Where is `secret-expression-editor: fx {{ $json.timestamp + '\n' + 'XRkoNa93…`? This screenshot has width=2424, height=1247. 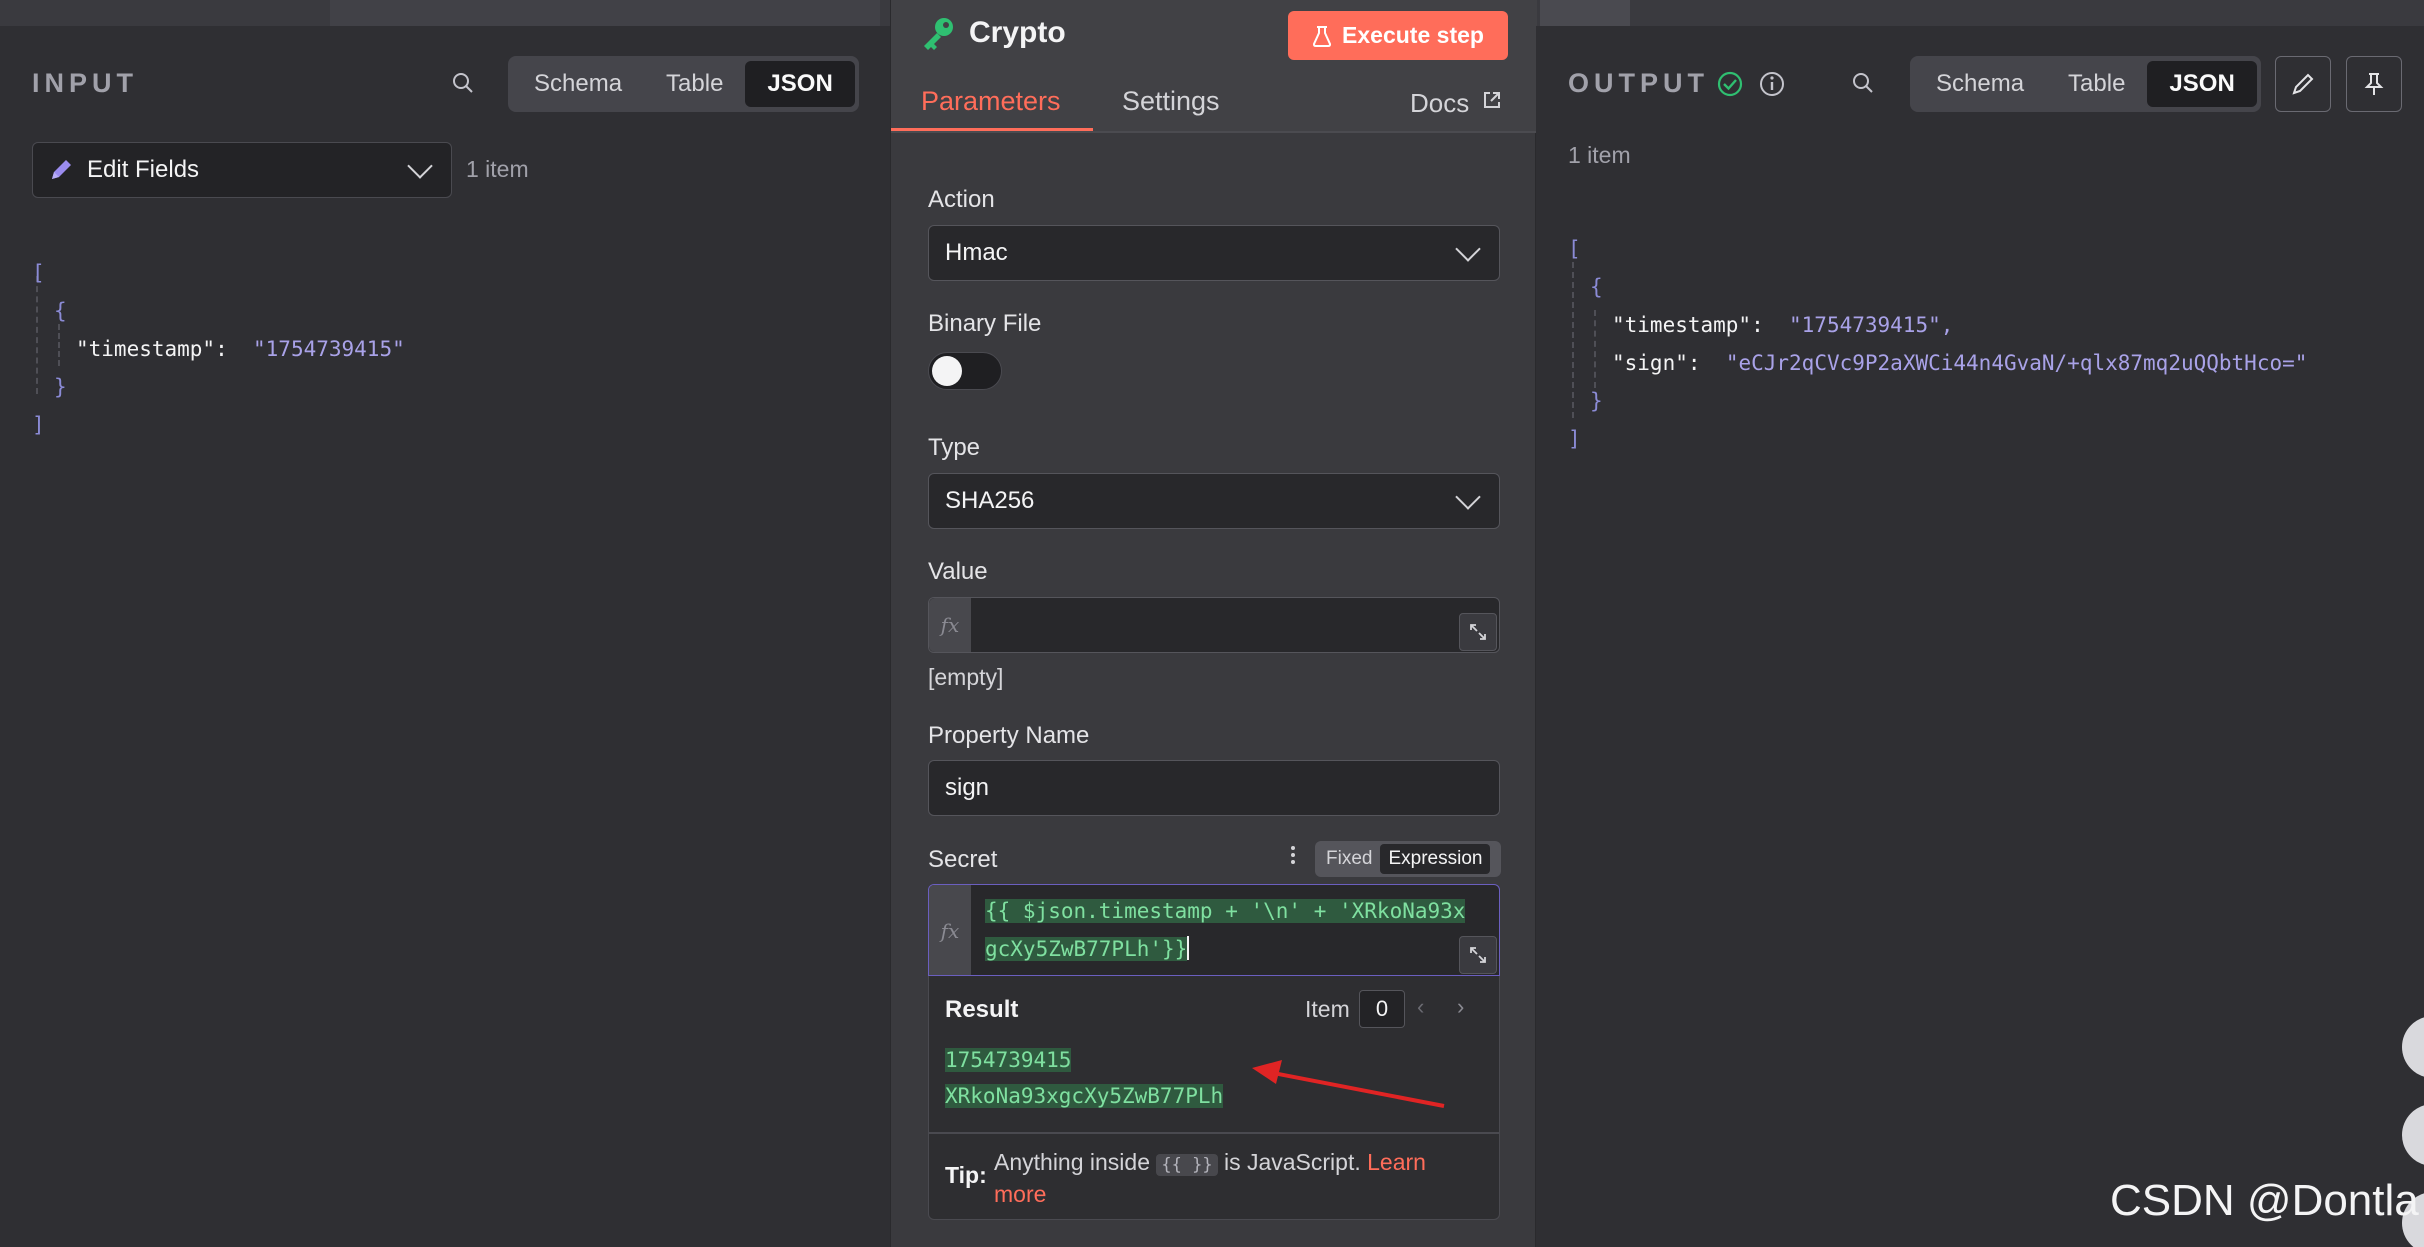 secret-expression-editor: fx {{ $json.timestamp + '\n' + 'XRkoNa93… is located at coordinates (1214, 930).